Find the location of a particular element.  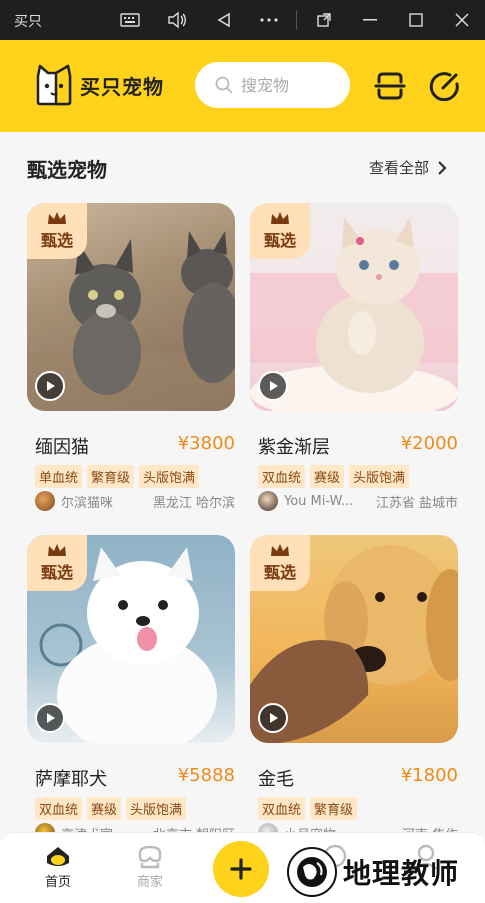

pet-card: 甄选 缅因猫 ¥3800 单血统 繁育级 头版饱满 尔滨猫咪 黑龙江 哈尔滨 is located at coordinates (131, 357).